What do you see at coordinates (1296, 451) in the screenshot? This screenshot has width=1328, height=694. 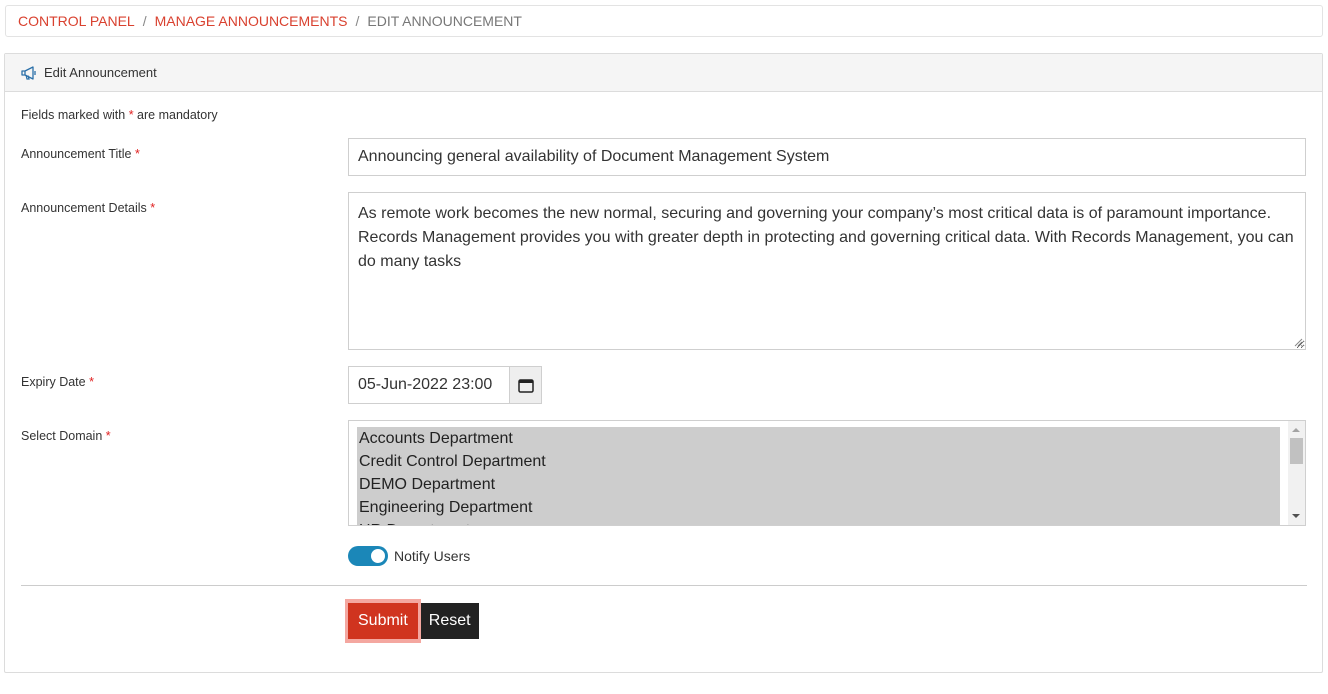 I see `scroll-thumb` at bounding box center [1296, 451].